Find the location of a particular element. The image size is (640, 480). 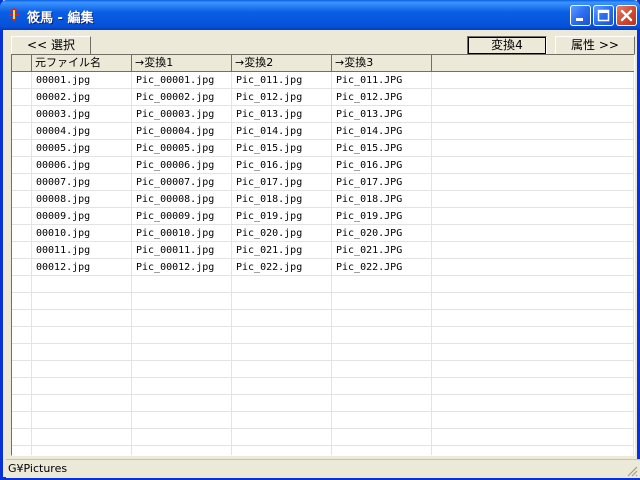

table-cell: Pic_018.jpg is located at coordinates (282, 199).